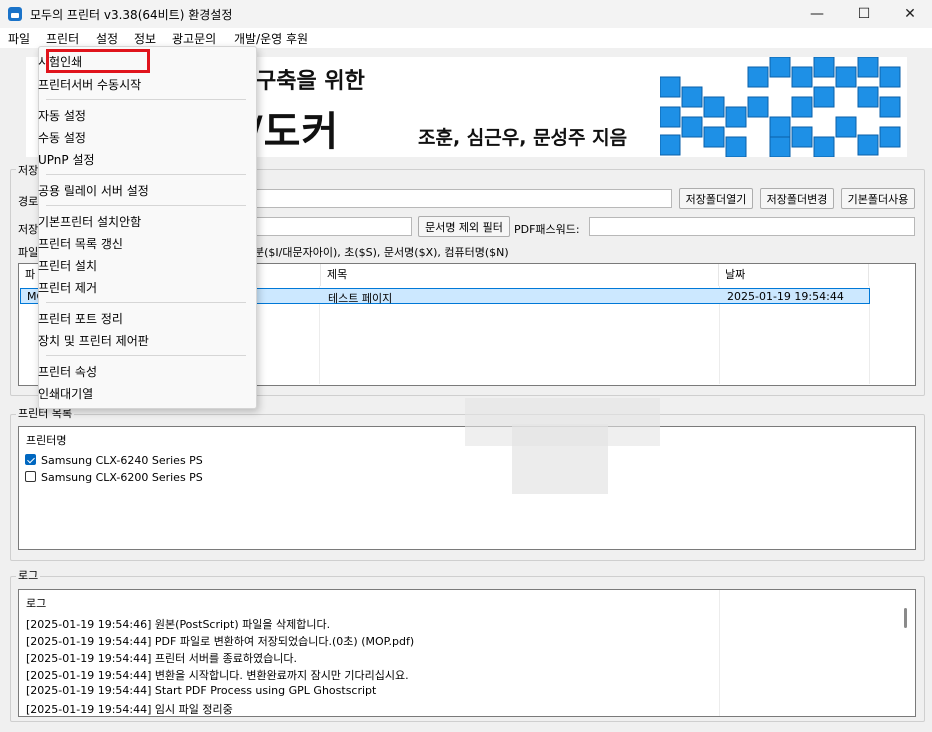  I want to click on log-line: [2025-01-19 19:54:44] 임시 파일 정리중, so click(129, 709).